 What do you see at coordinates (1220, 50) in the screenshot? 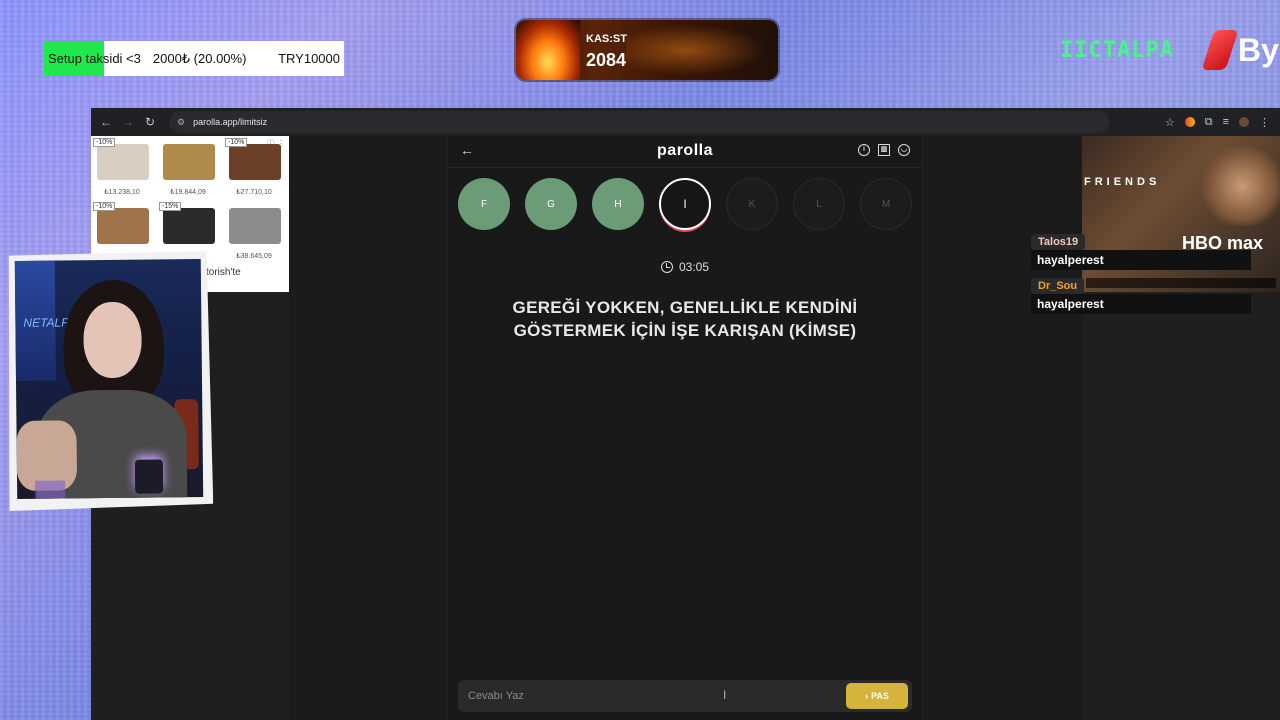
I see `sponsor-logo-icon` at bounding box center [1220, 50].